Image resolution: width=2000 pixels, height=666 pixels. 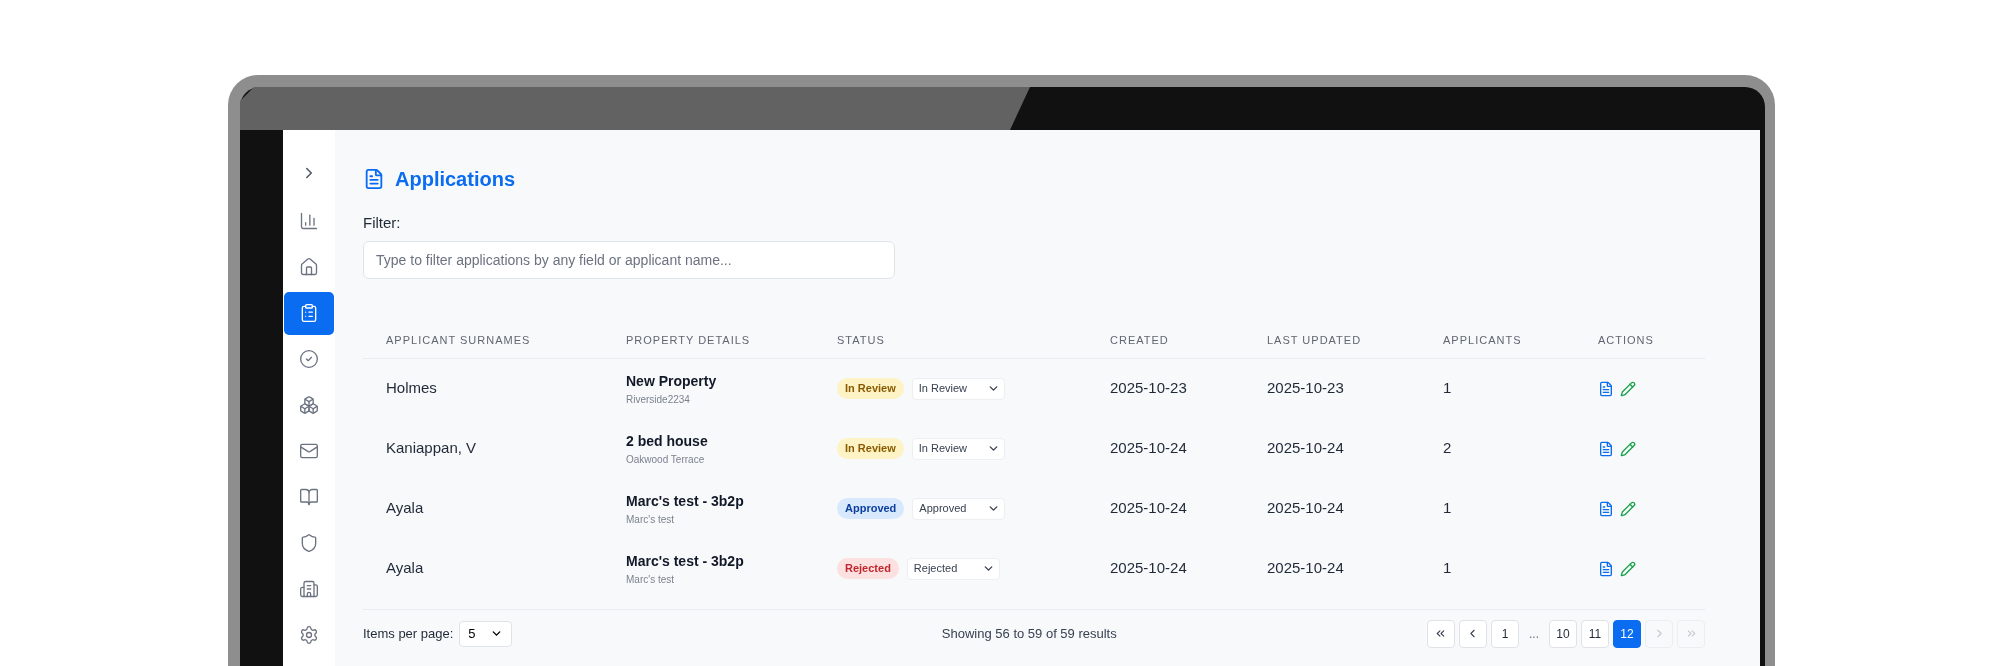 I want to click on column-header: ACTIONS, so click(x=1626, y=340).